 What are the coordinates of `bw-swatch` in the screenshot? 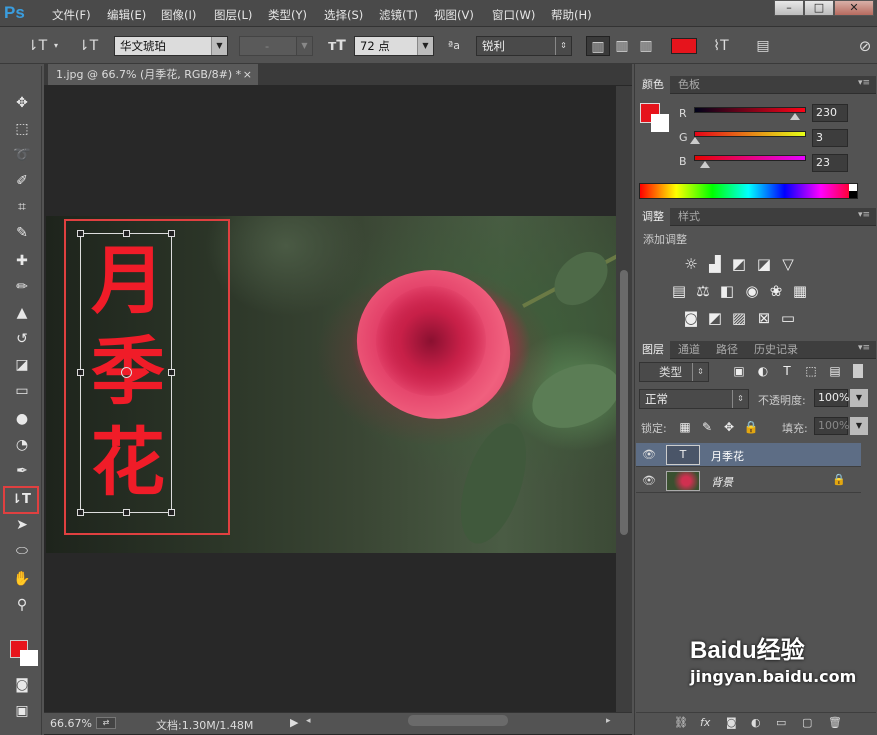 It's located at (853, 191).